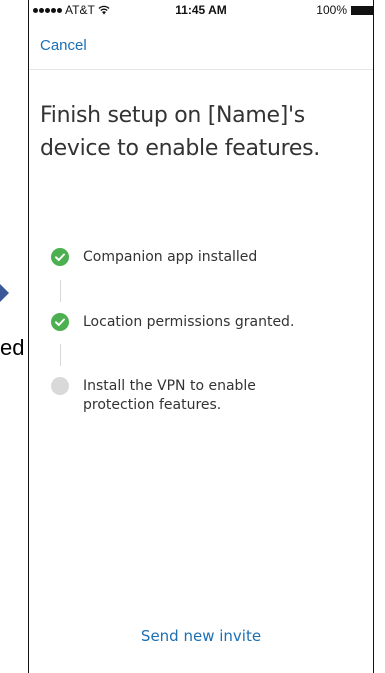  What do you see at coordinates (331, 10) in the screenshot?
I see `battery-percent: 100%` at bounding box center [331, 10].